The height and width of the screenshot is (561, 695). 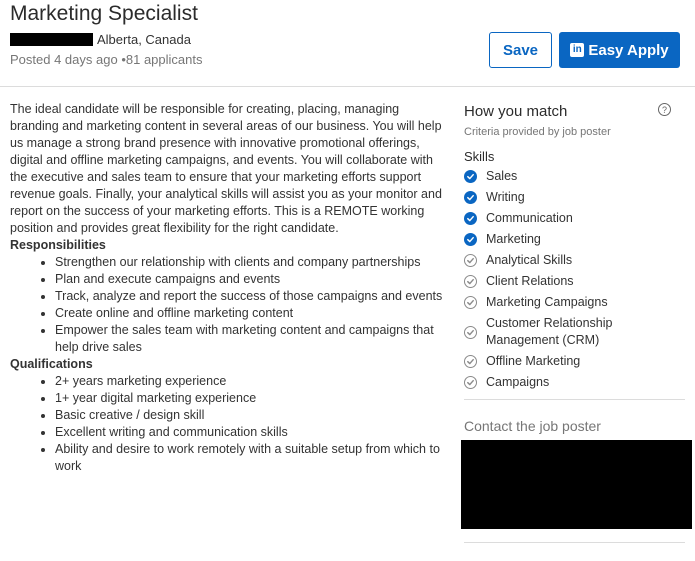 What do you see at coordinates (574, 260) in the screenshot?
I see `skill-item: Analytical Skills` at bounding box center [574, 260].